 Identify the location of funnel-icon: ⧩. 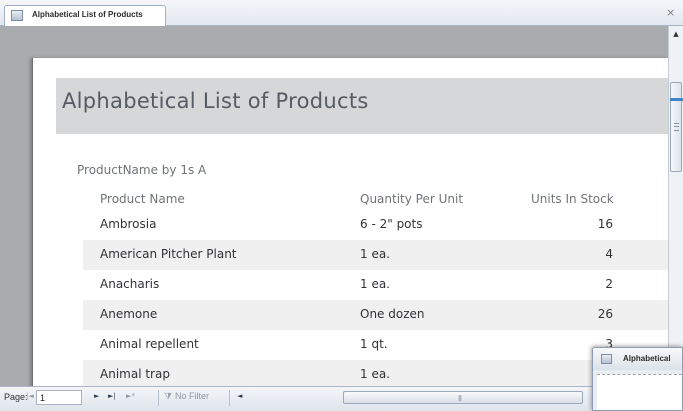
(168, 396).